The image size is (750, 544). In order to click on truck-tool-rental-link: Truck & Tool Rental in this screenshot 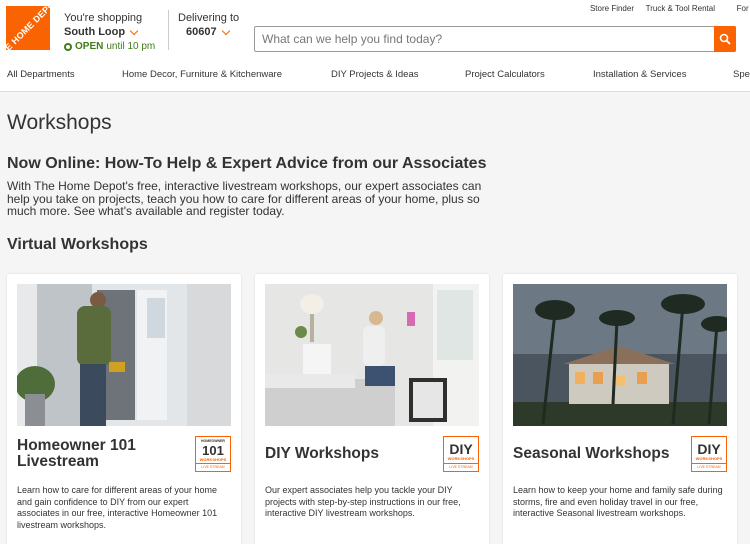, I will do `click(680, 8)`.